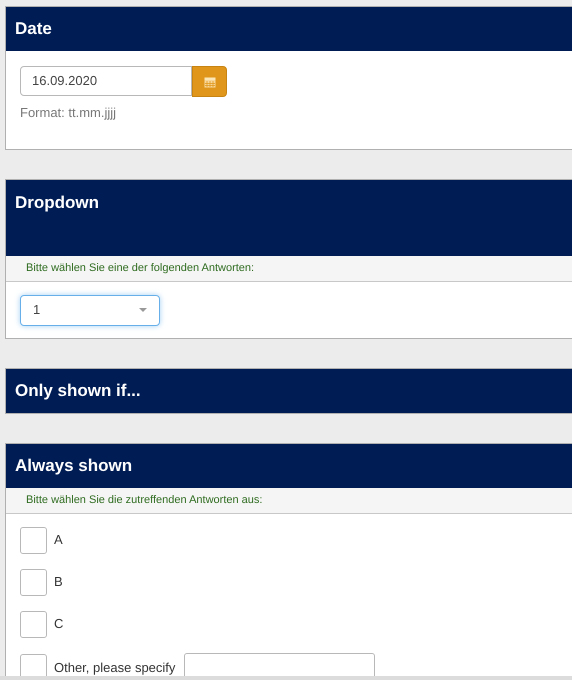 This screenshot has height=680, width=572. I want to click on dropdown-select: 1, so click(90, 310).